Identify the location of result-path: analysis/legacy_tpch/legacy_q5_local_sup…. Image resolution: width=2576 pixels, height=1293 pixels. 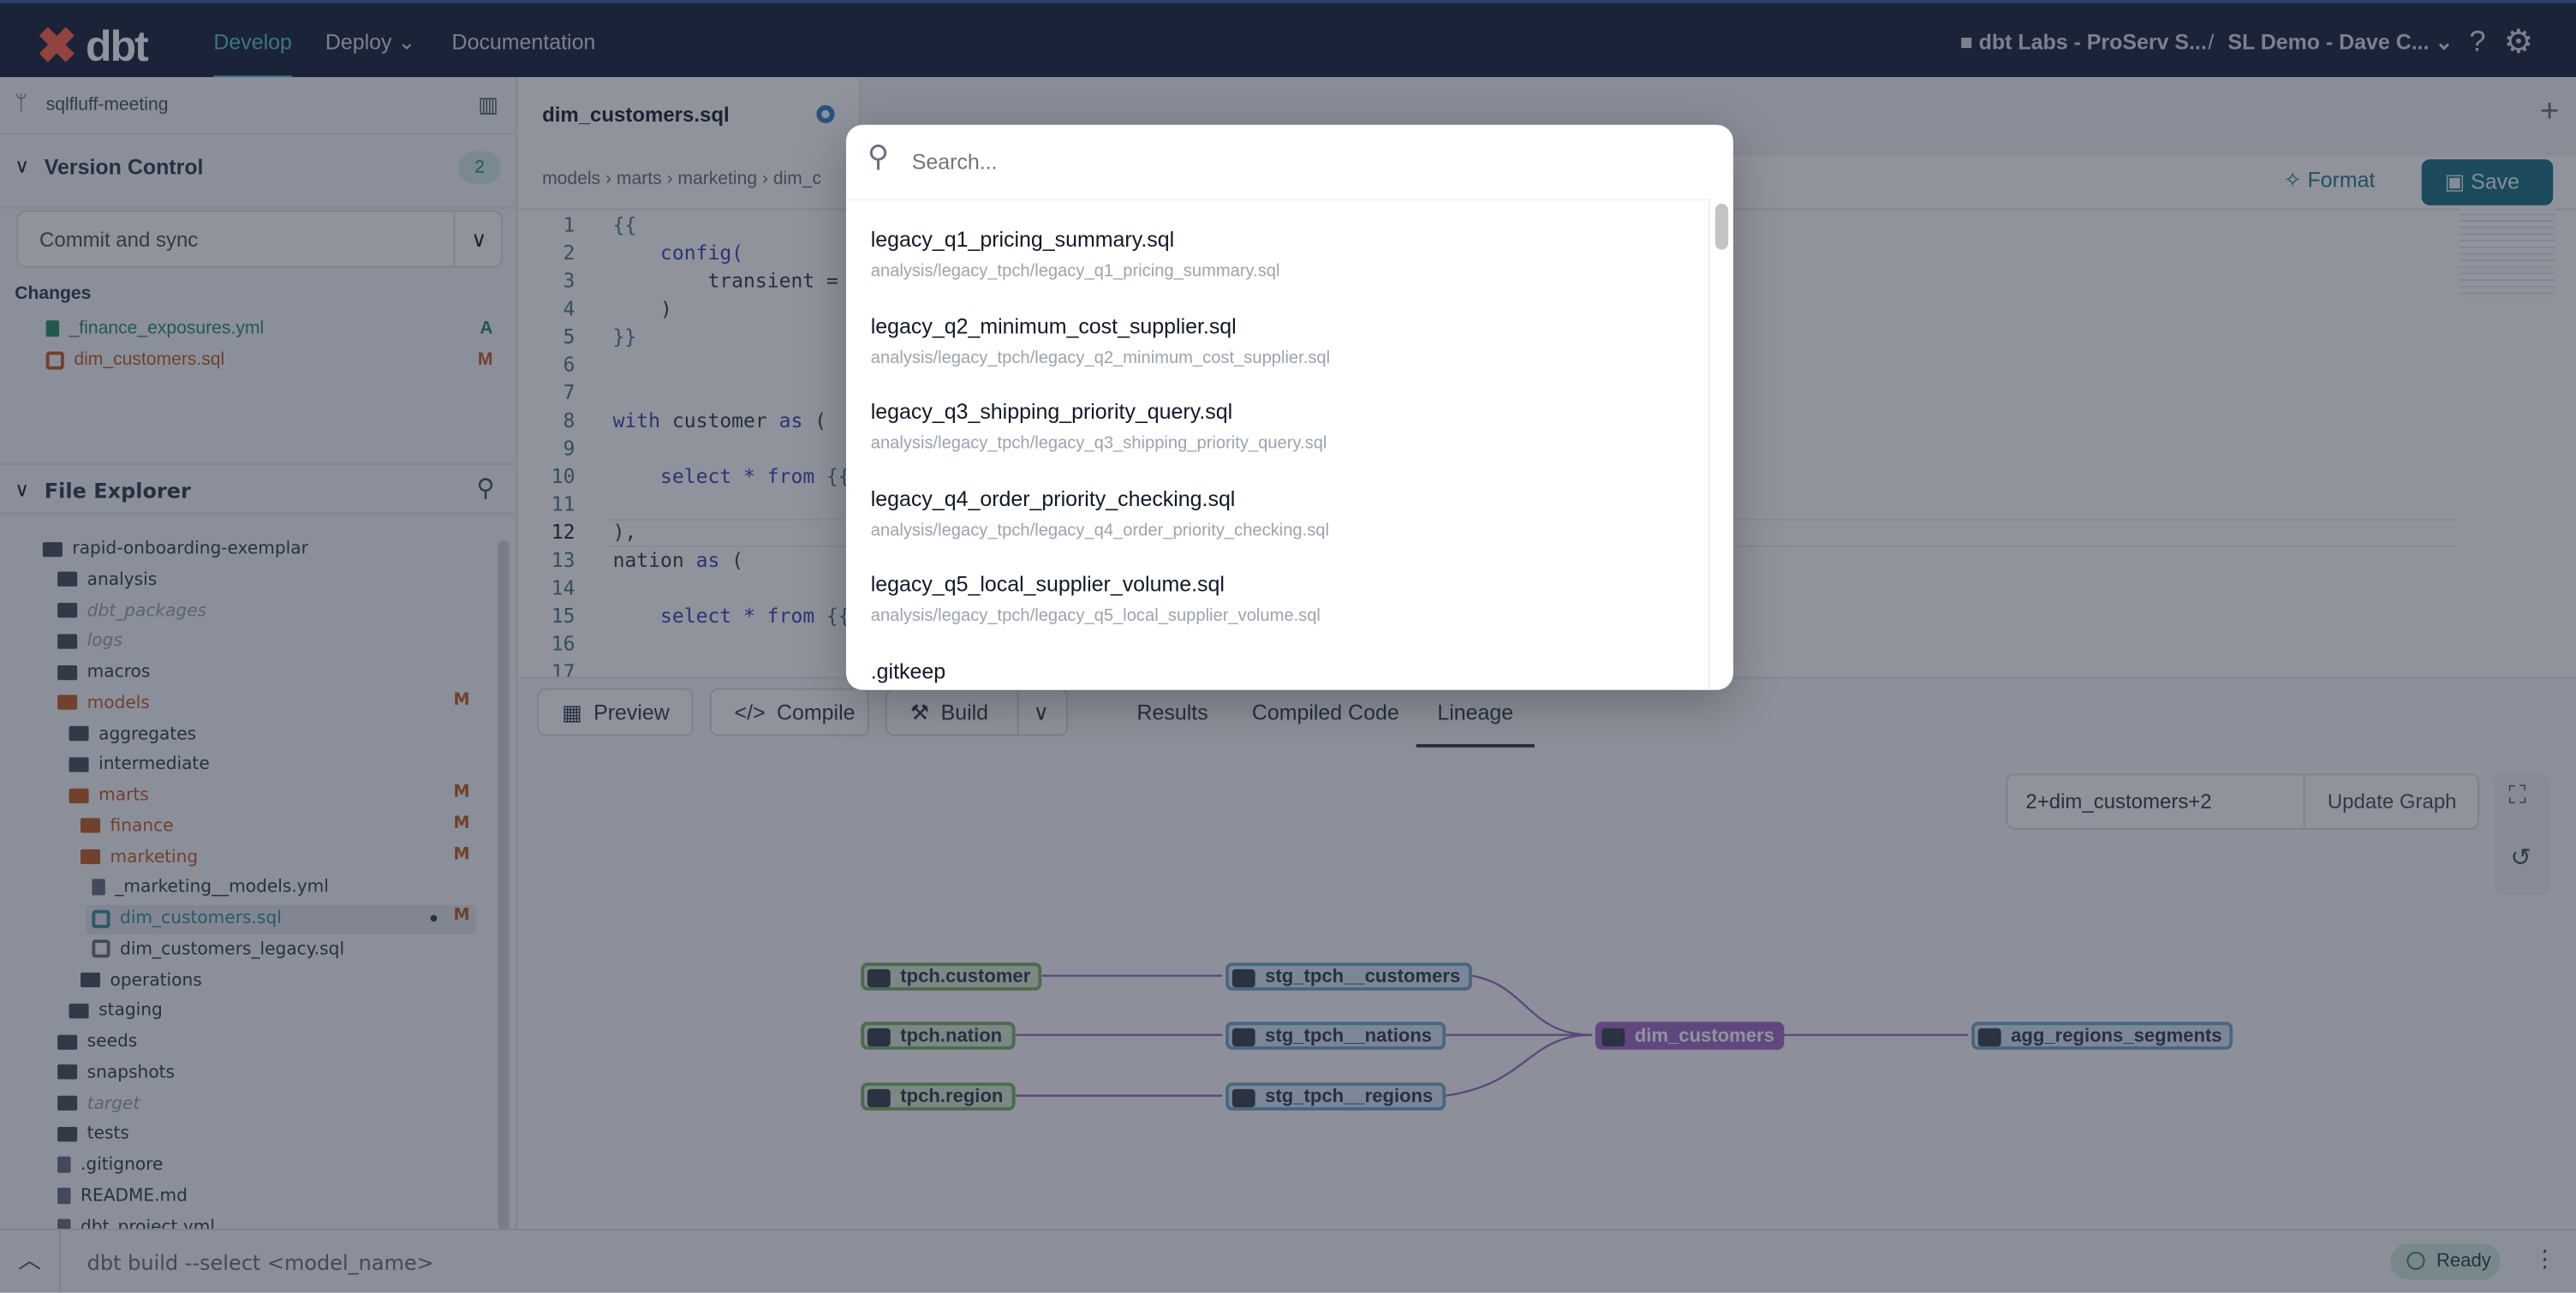
(1095, 615).